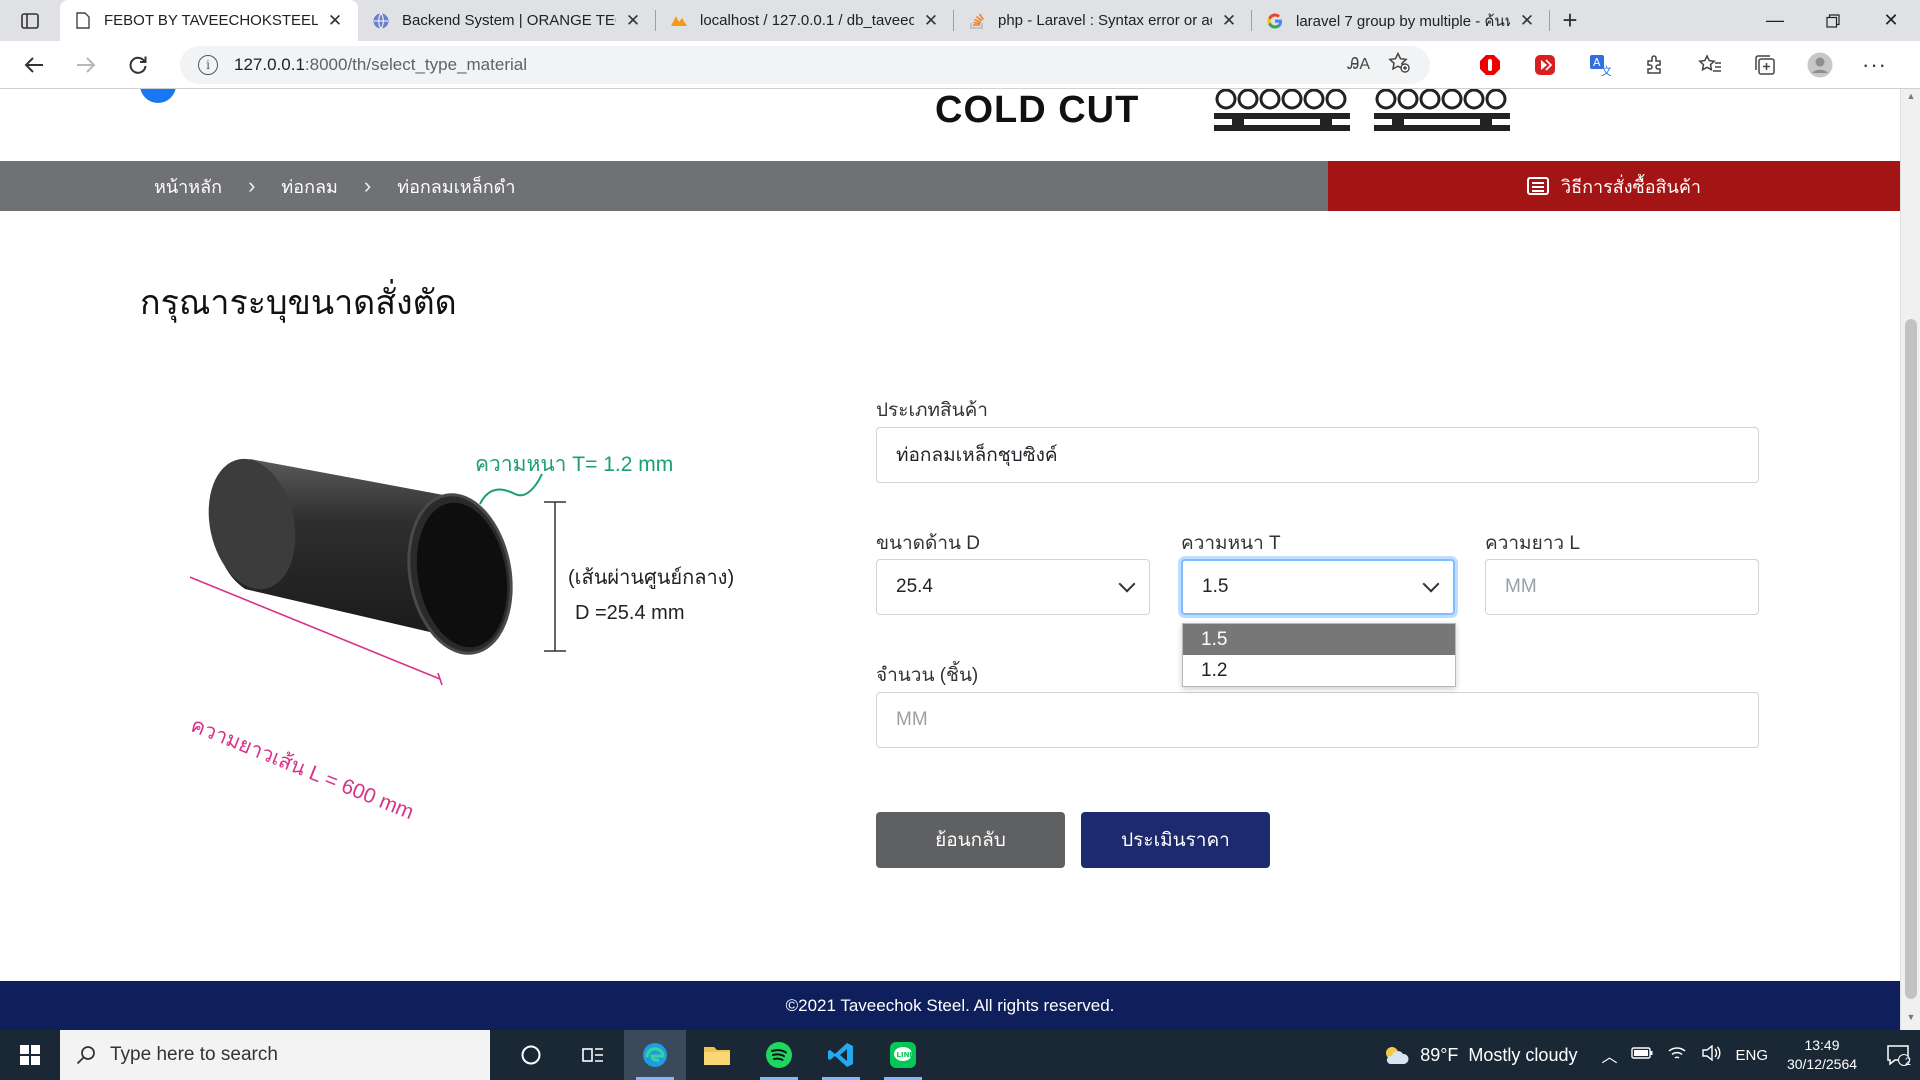 This screenshot has width=1920, height=1080. I want to click on tab-actions-button, so click(30, 20).